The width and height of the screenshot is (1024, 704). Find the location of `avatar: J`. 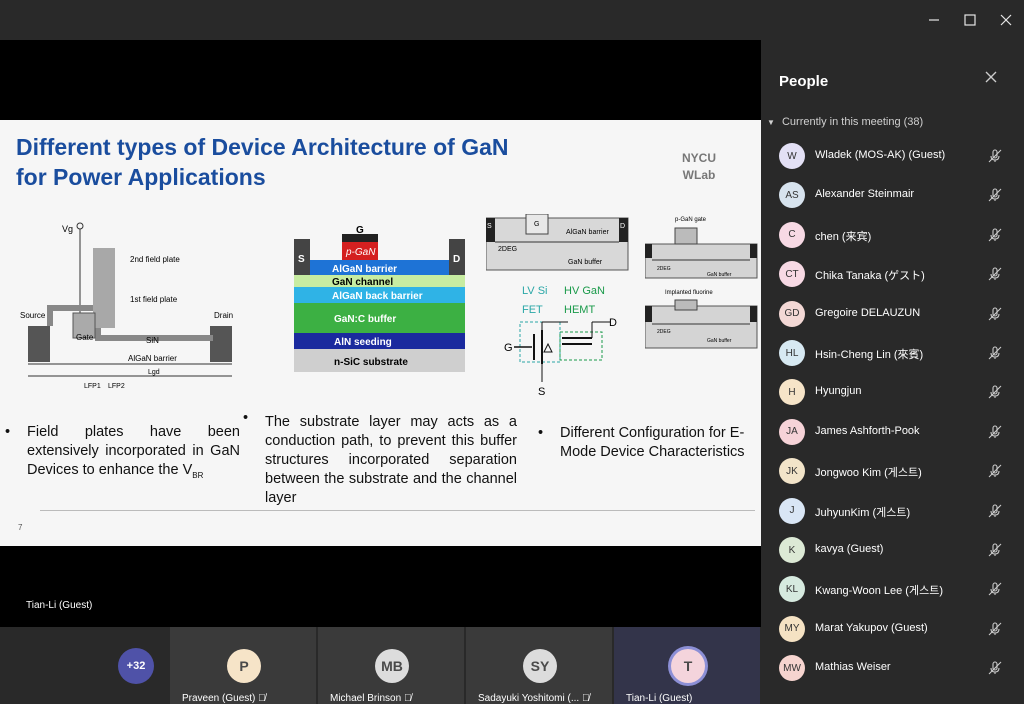

avatar: J is located at coordinates (792, 510).